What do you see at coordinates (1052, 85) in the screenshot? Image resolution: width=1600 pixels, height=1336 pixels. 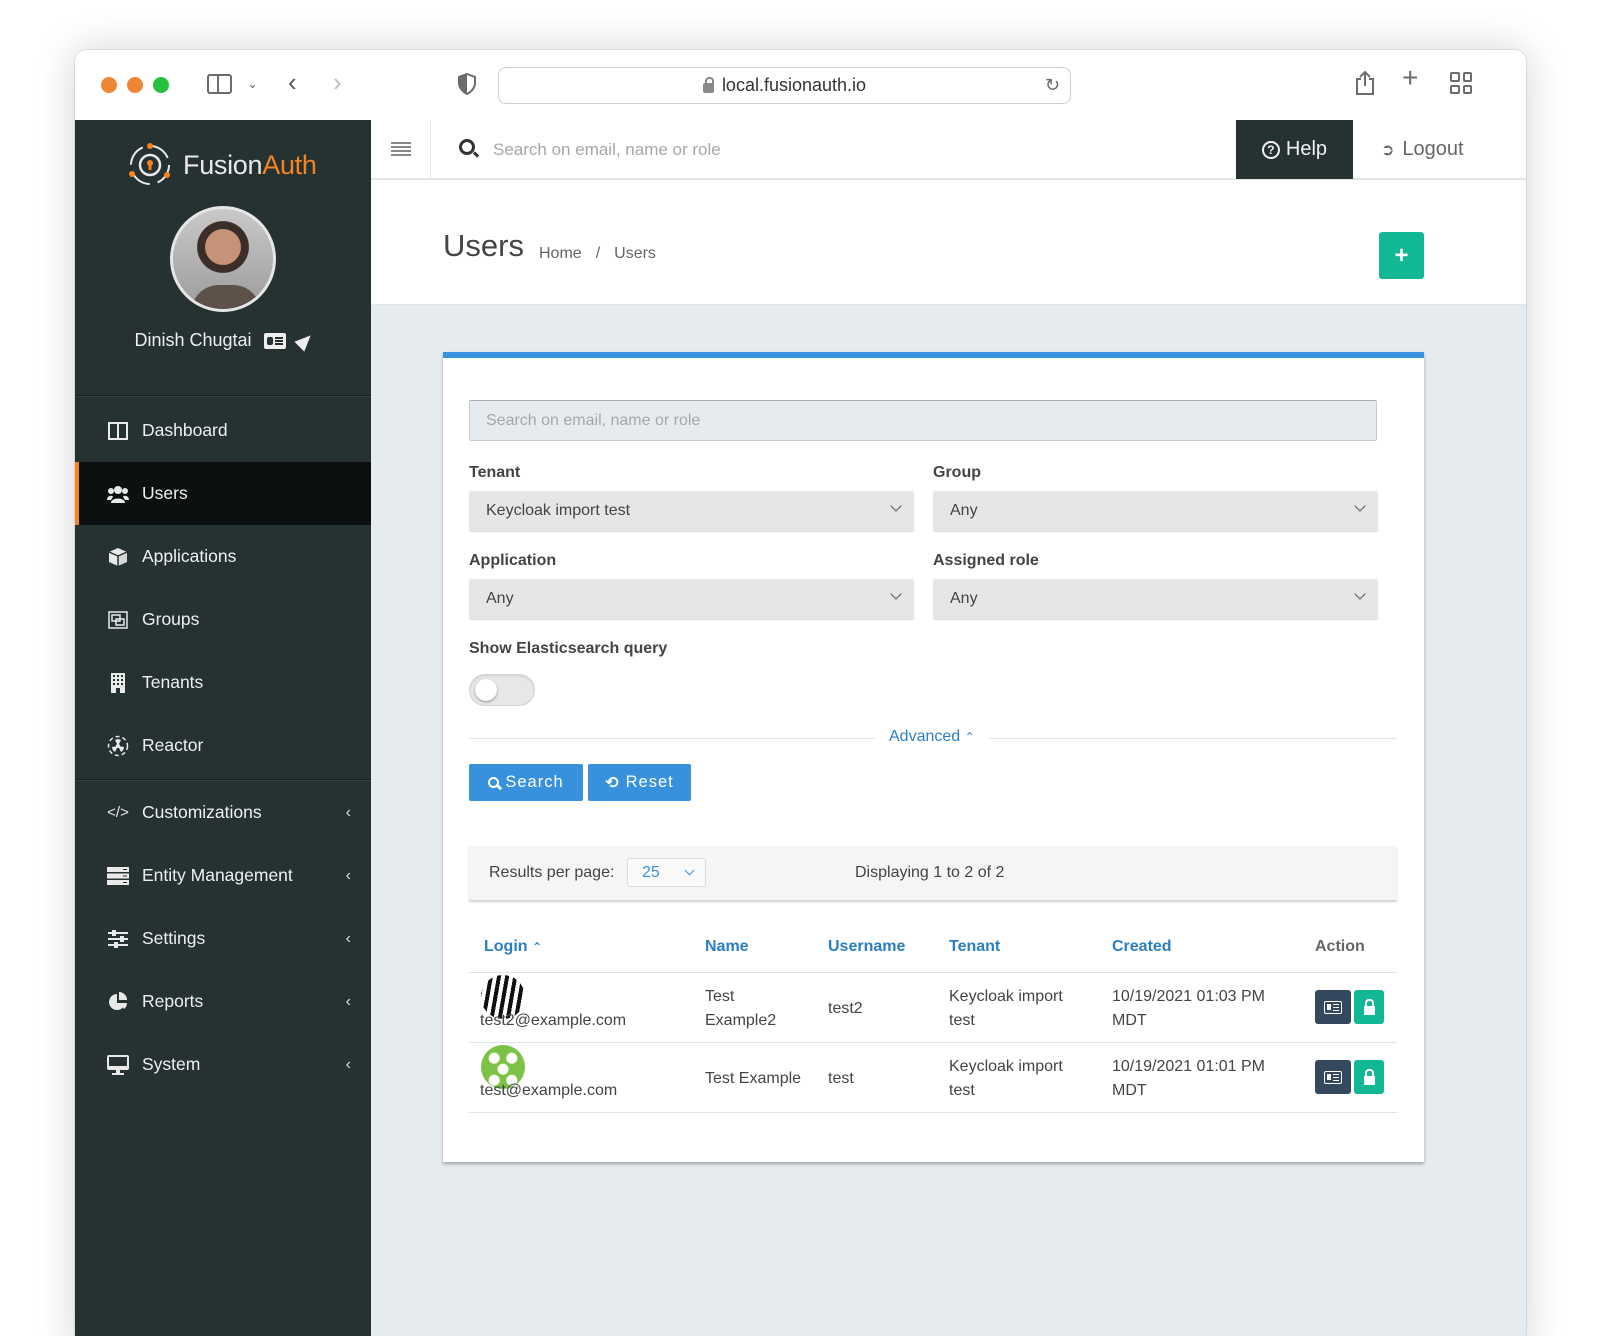 I see `reload-icon: ↻` at bounding box center [1052, 85].